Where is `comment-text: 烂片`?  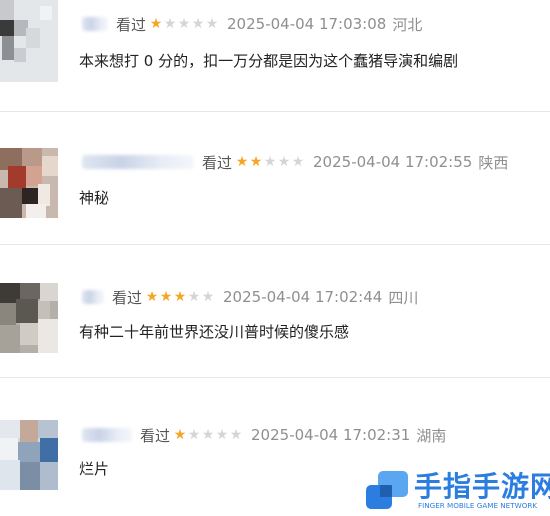
comment-text: 烂片 is located at coordinates (94, 469).